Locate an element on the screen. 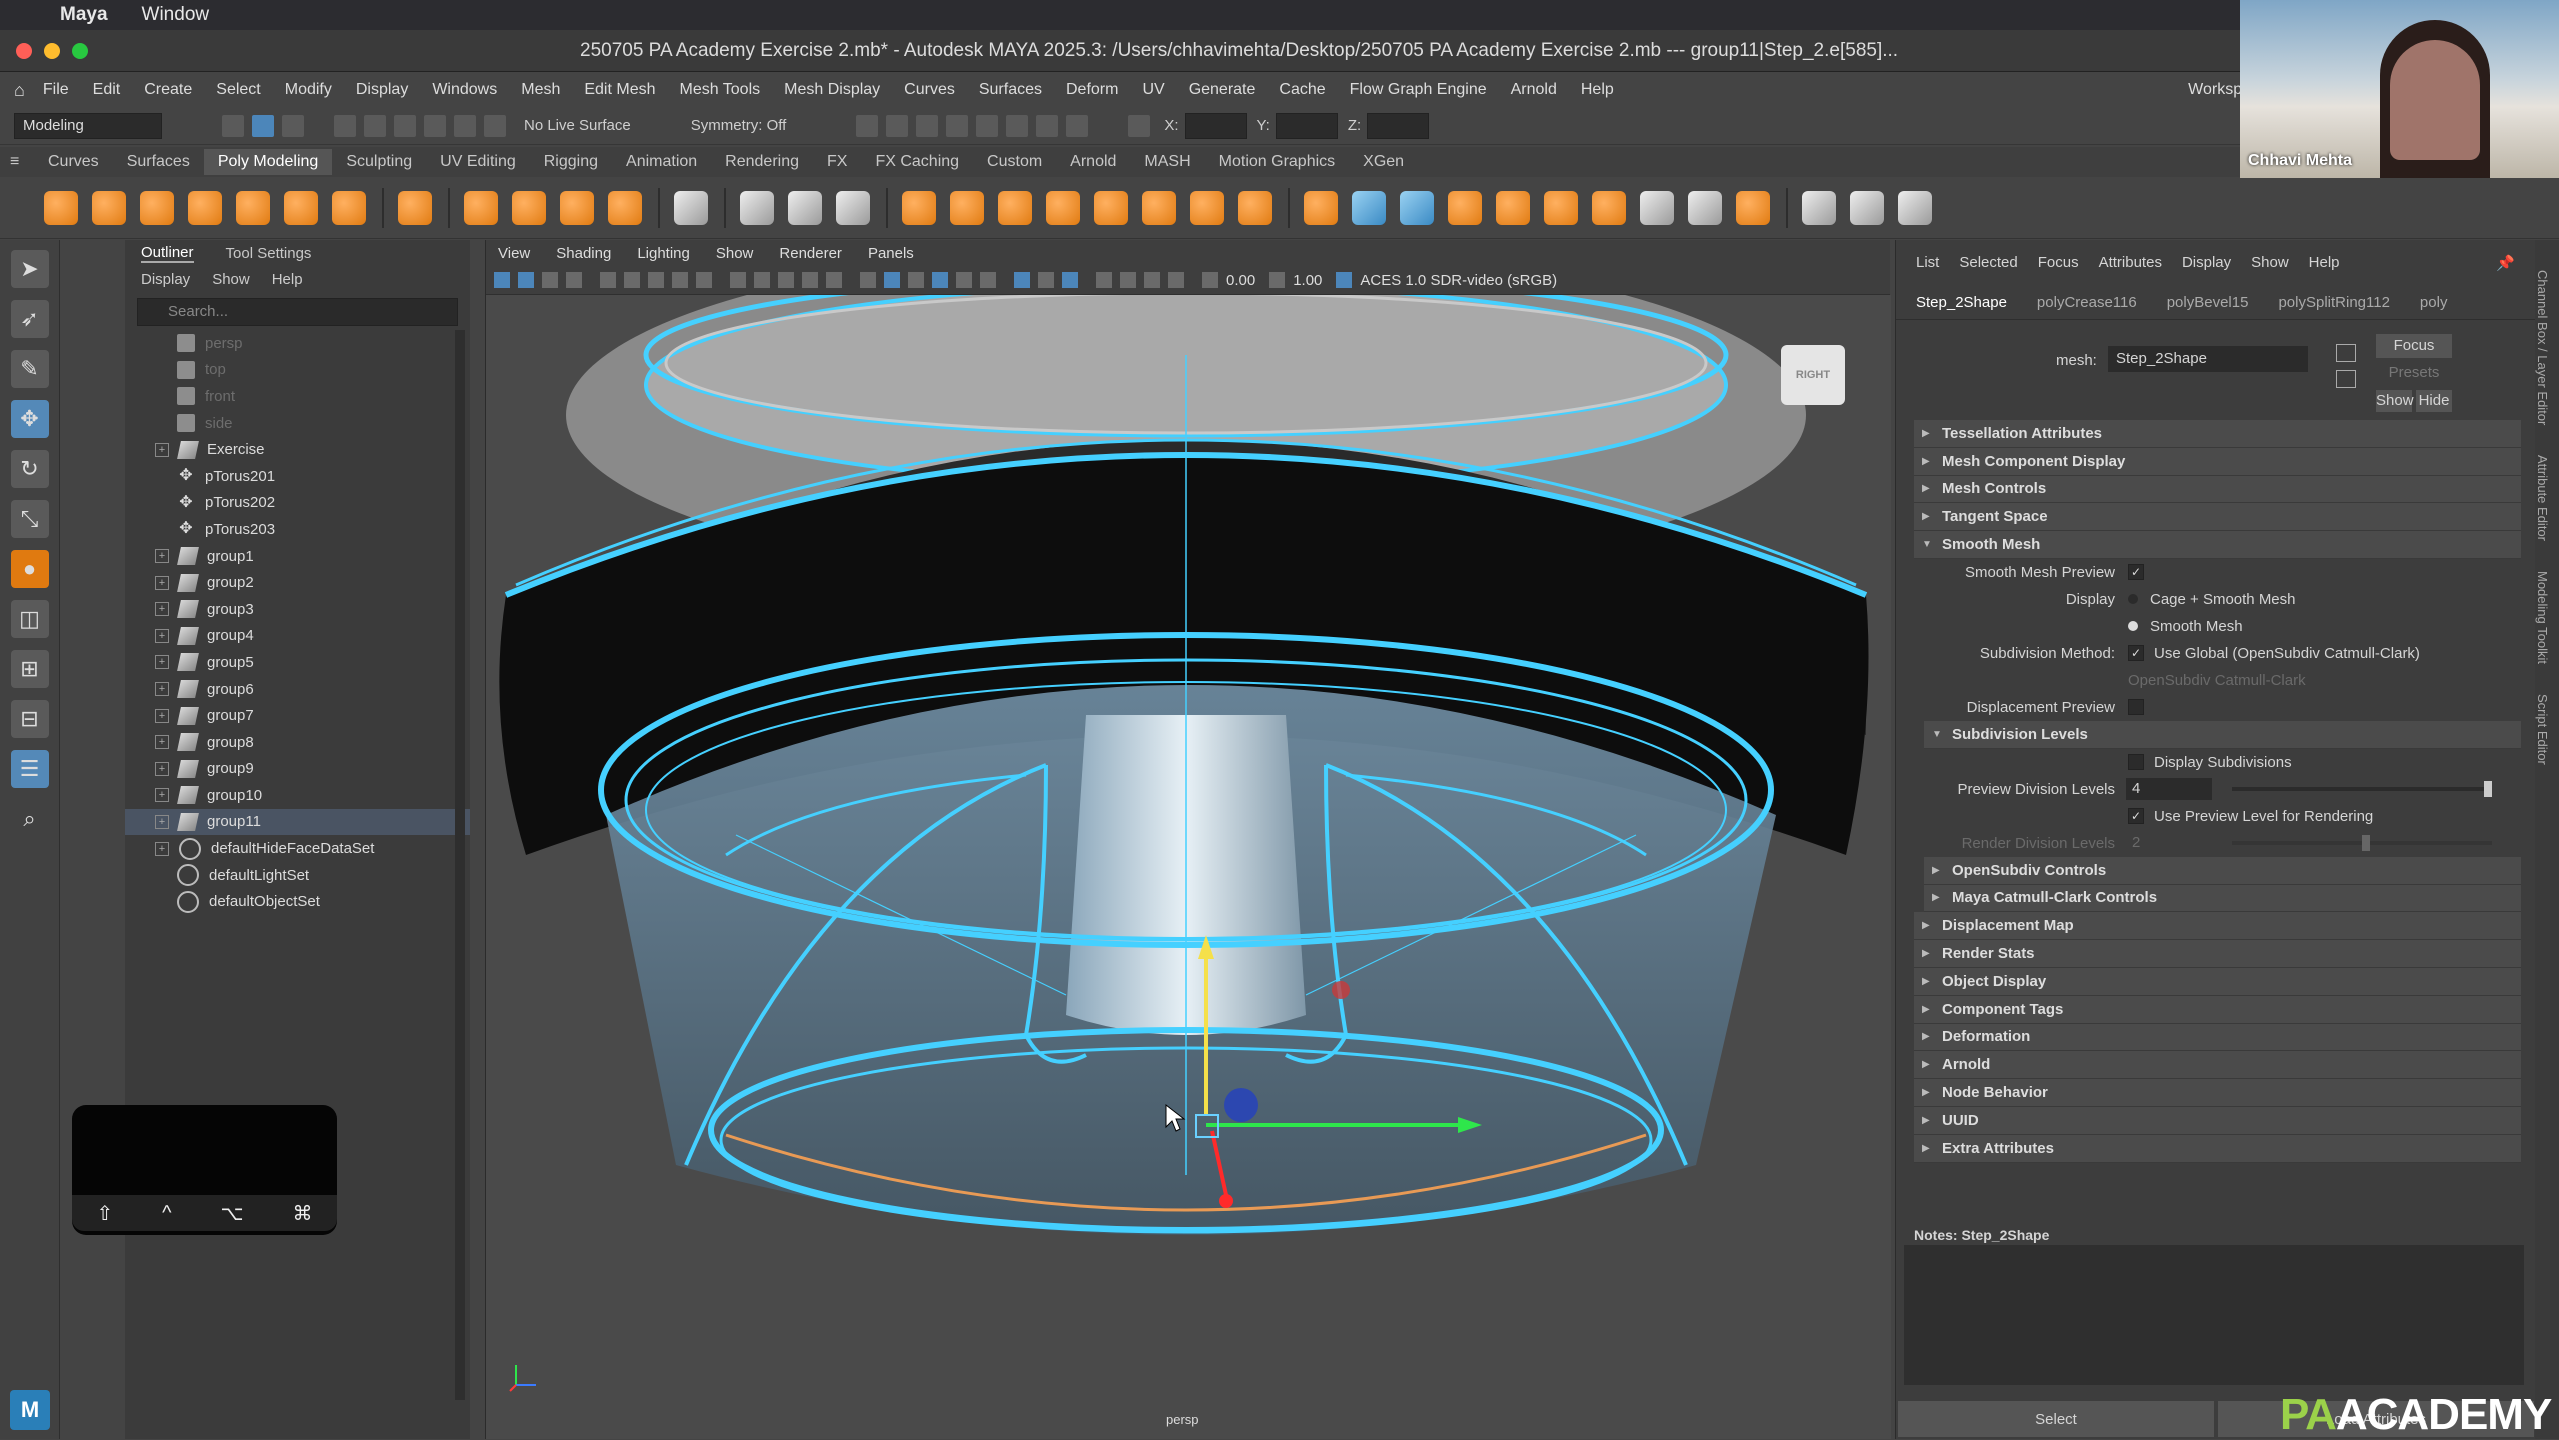 Image resolution: width=2559 pixels, height=1440 pixels. grease-pencil-icon is located at coordinates (704, 280).